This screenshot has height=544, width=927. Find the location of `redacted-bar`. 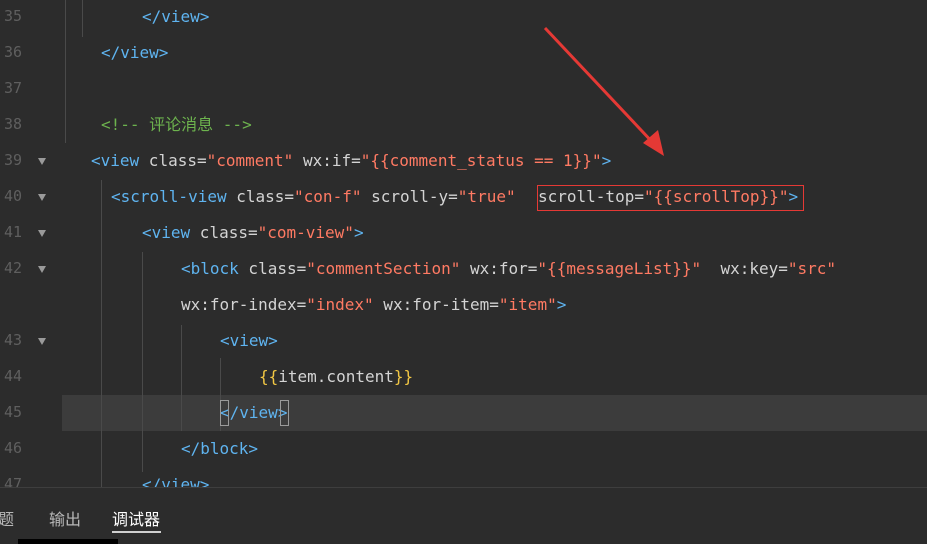

redacted-bar is located at coordinates (68, 541).